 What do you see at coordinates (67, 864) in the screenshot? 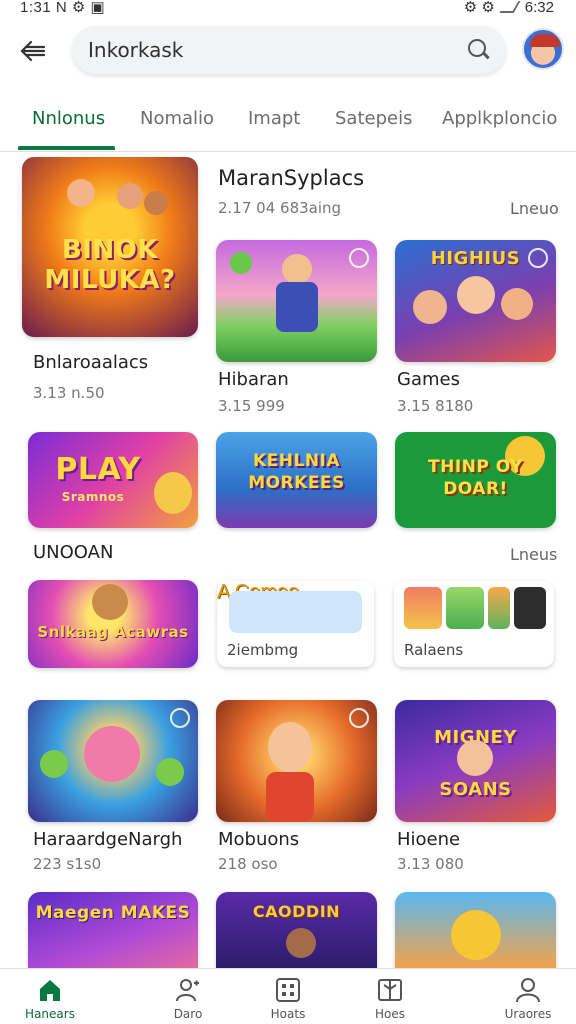
I see `tile-meta-haraardge: 223 s1s0` at bounding box center [67, 864].